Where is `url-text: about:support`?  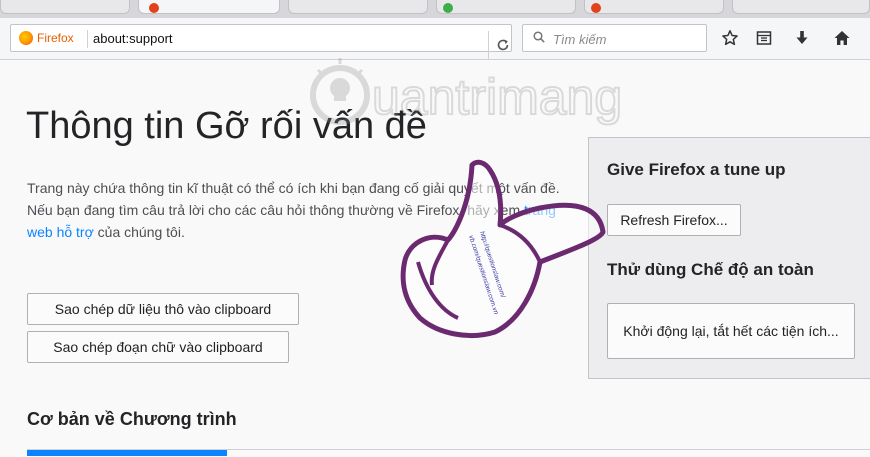
url-text: about:support is located at coordinates (133, 38).